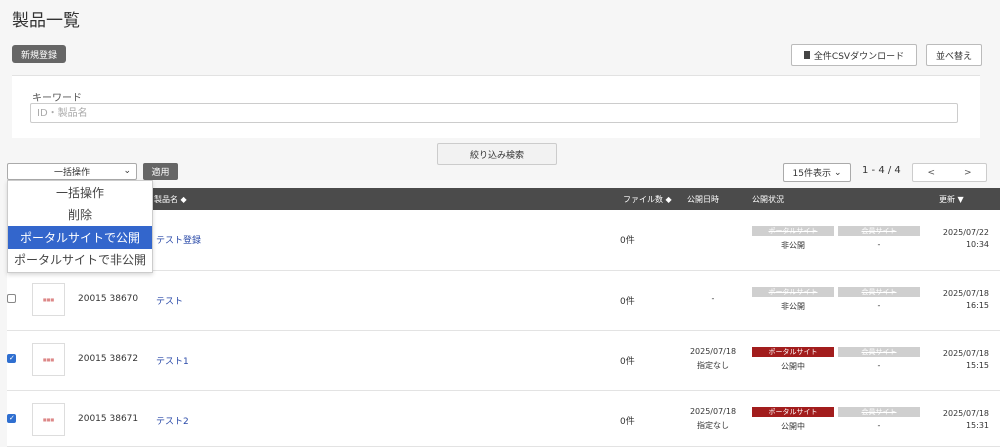 This screenshot has height=447, width=1000. What do you see at coordinates (170, 199) in the screenshot?
I see `header-name: 製品名 ◆` at bounding box center [170, 199].